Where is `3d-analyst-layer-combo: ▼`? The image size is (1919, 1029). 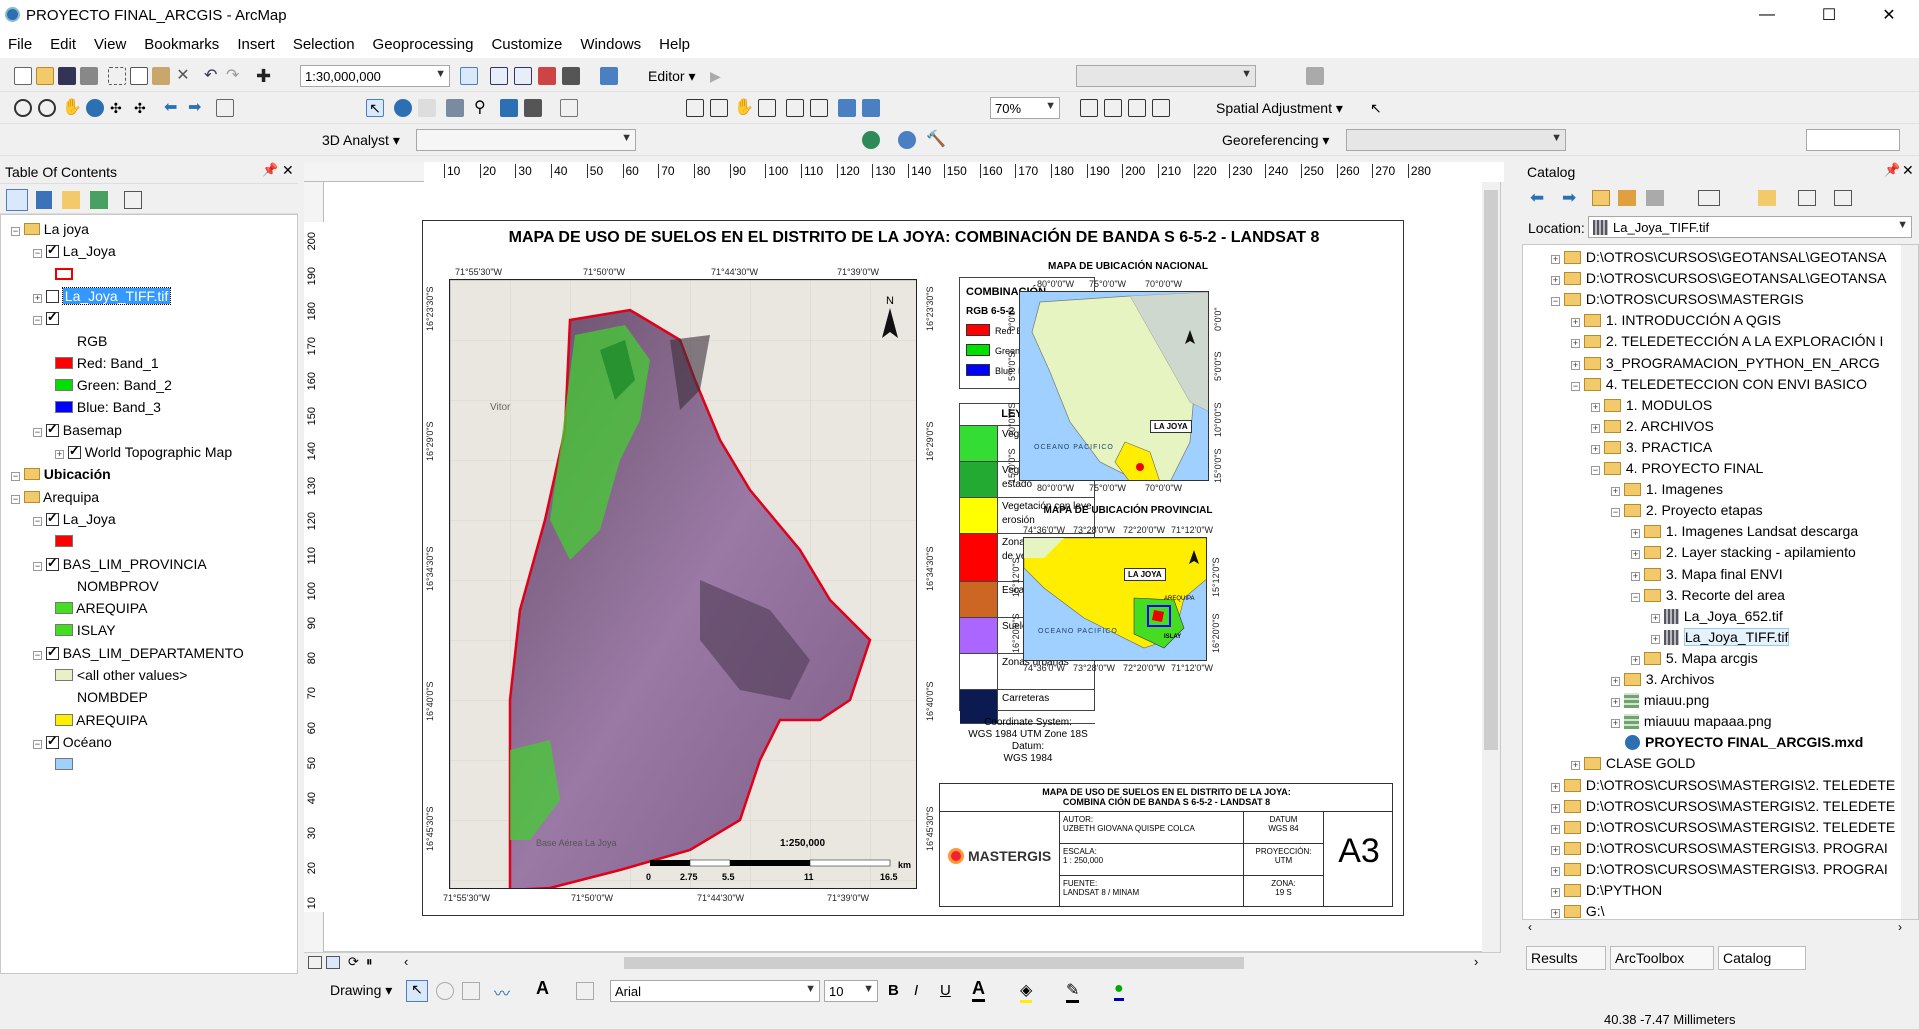
3d-analyst-layer-combo: ▼ is located at coordinates (526, 140).